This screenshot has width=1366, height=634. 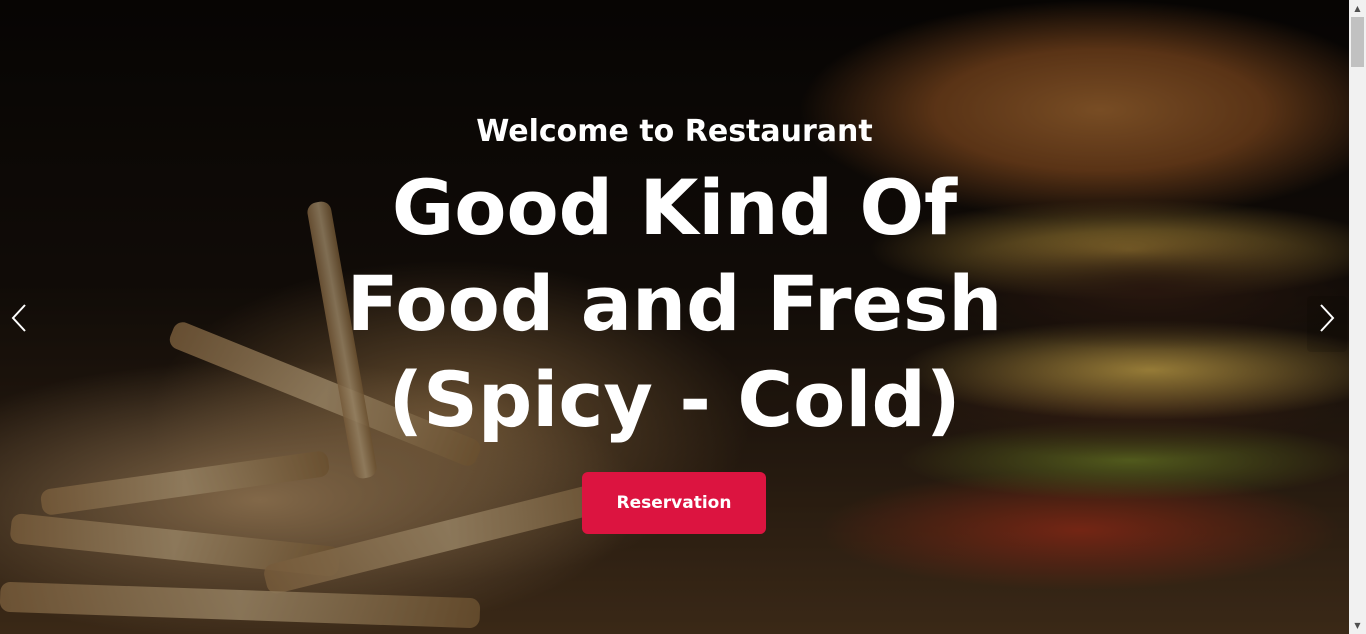 What do you see at coordinates (1357, 42) in the screenshot?
I see `scrollbar-thumb` at bounding box center [1357, 42].